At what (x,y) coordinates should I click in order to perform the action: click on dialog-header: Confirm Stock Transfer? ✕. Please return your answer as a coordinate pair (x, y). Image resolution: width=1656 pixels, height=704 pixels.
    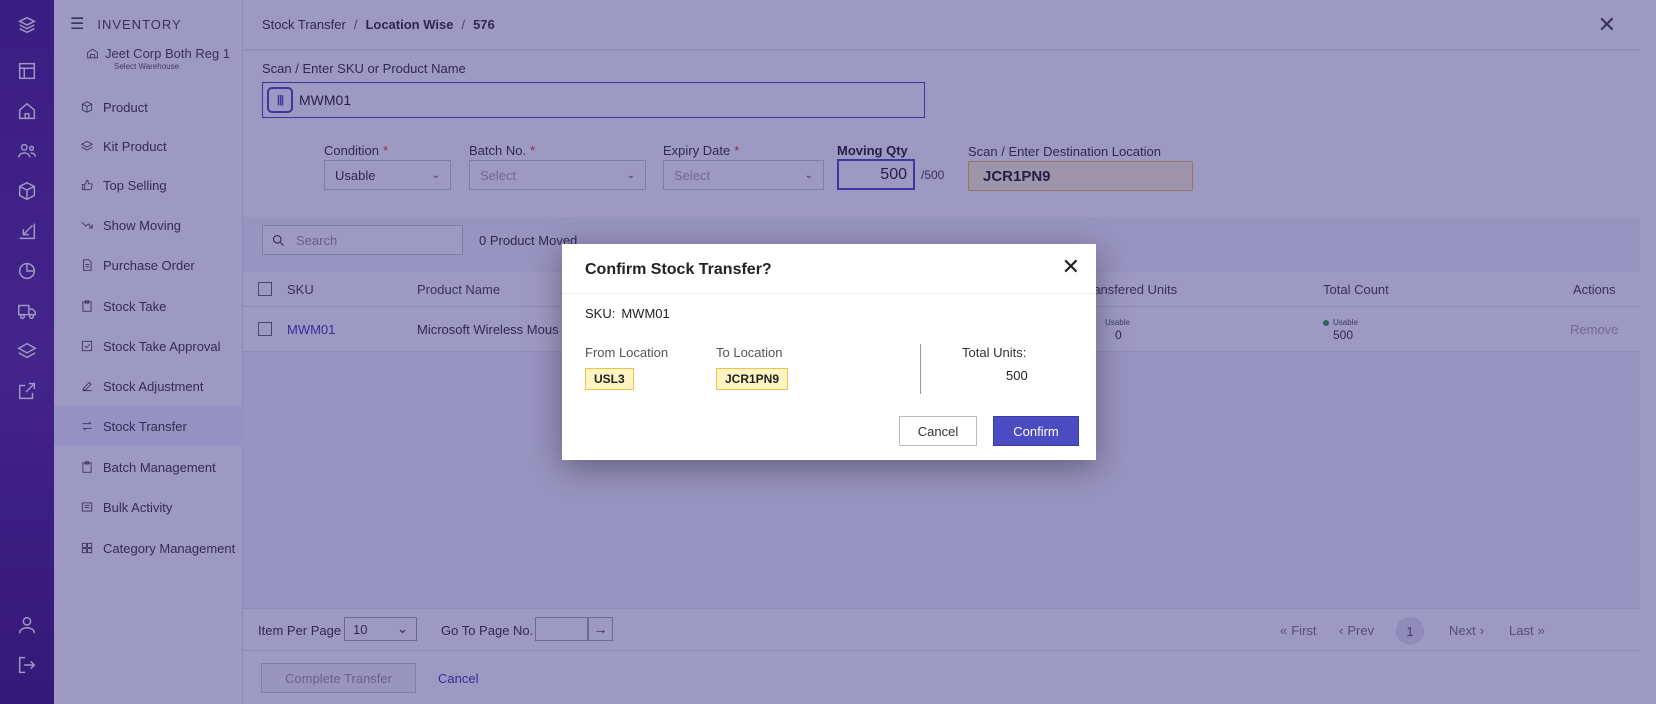
    Looking at the image, I should click on (829, 269).